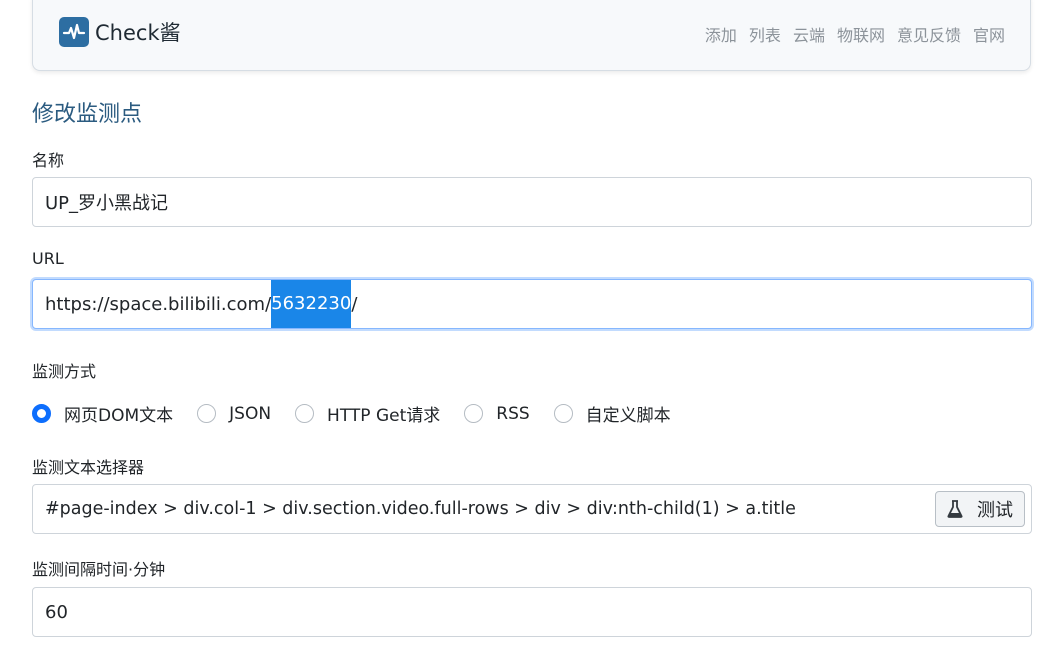  Describe the element at coordinates (64, 371) in the screenshot. I see `method-label: 监测方式` at that location.